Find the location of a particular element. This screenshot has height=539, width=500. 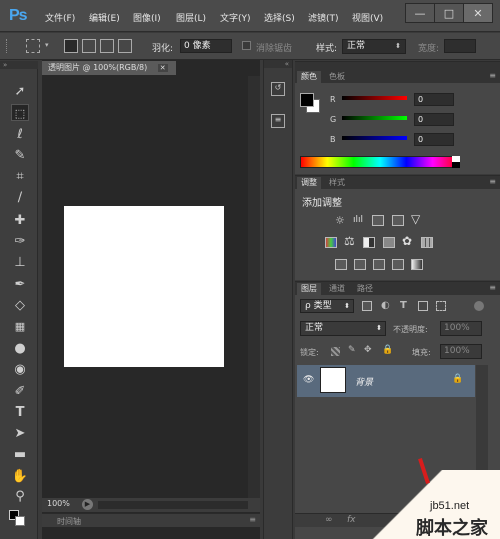

menu-file: 文件(F) is located at coordinates (60, 17).